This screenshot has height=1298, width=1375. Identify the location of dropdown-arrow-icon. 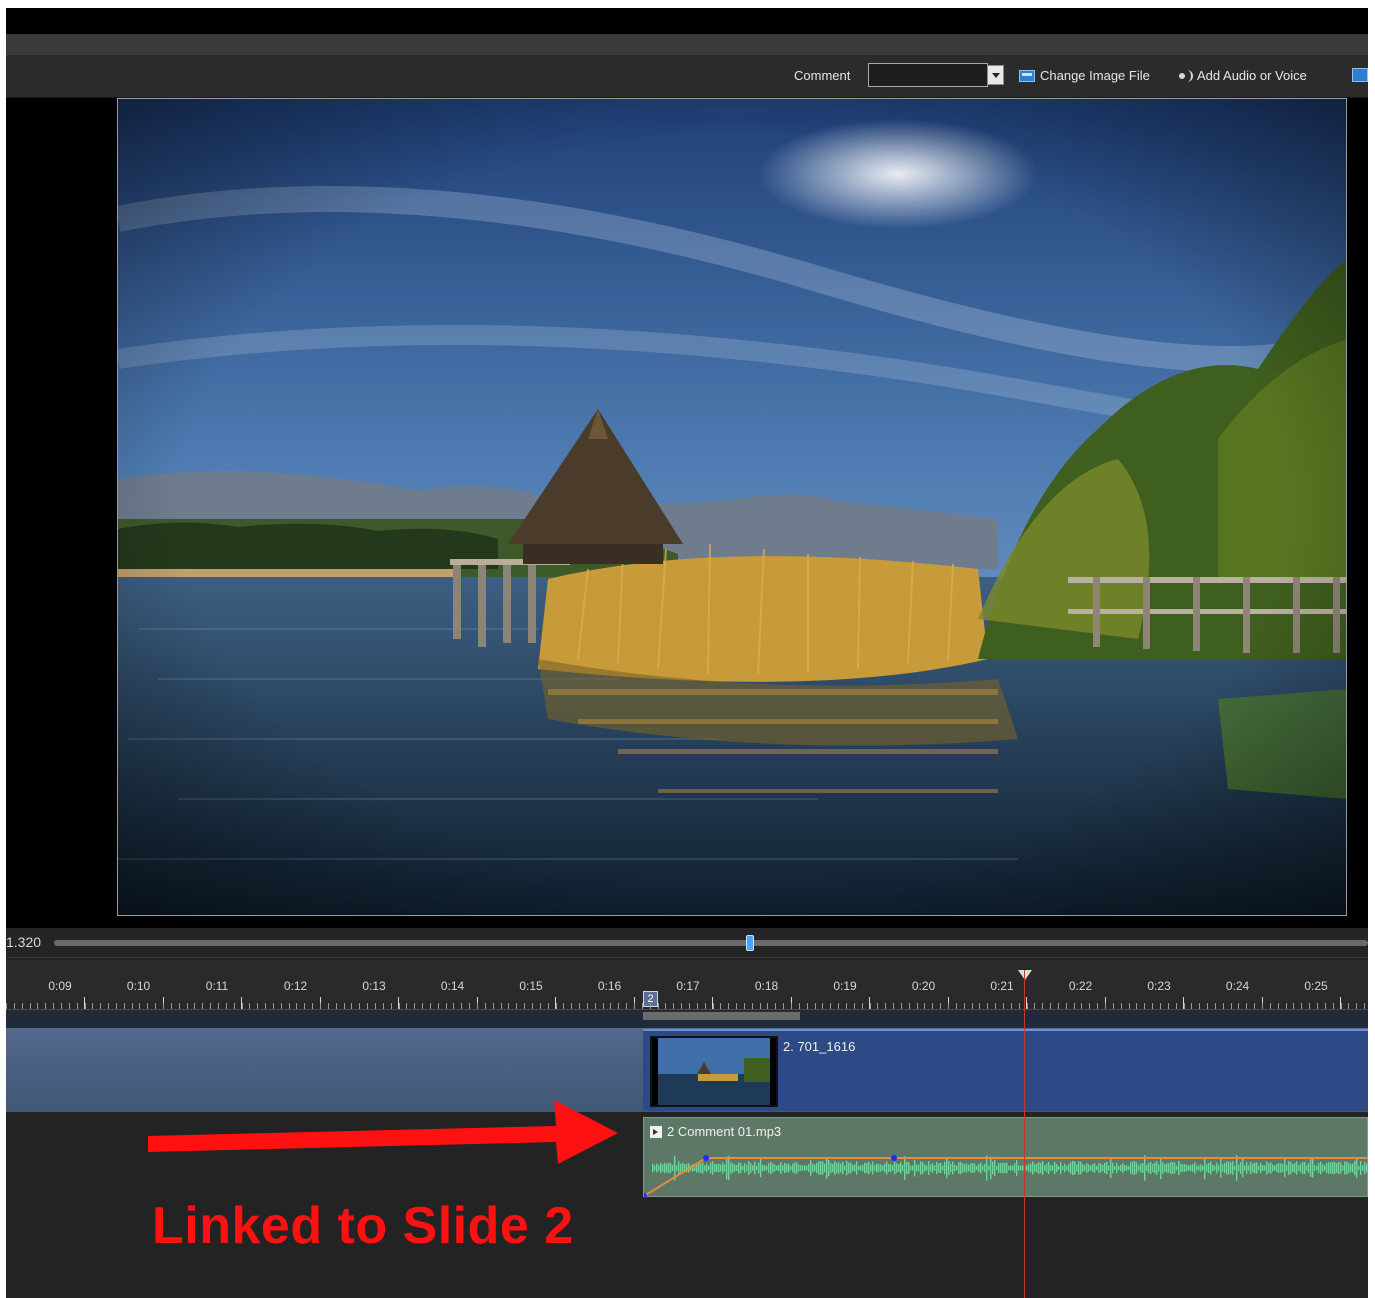
(995, 75).